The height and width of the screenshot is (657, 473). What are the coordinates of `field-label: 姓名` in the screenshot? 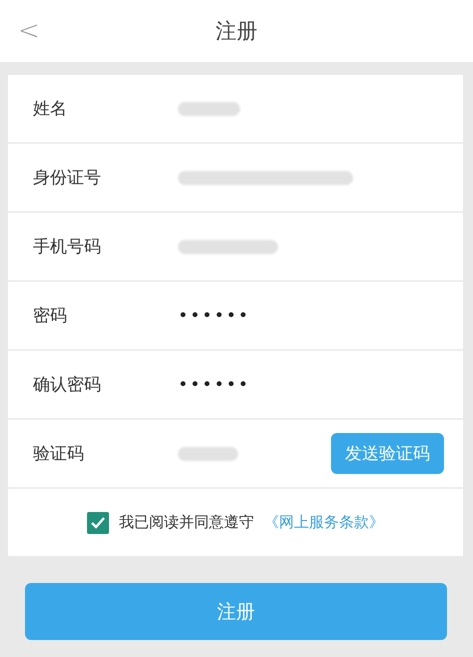 It's located at (50, 109).